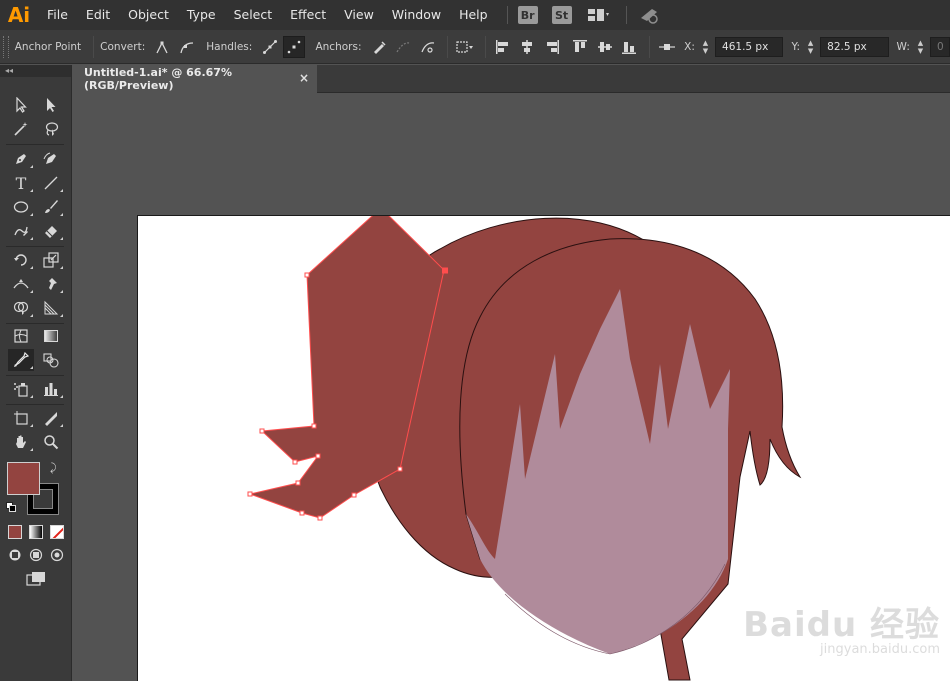 Image resolution: width=950 pixels, height=681 pixels. I want to click on menu-edit: Edit, so click(98, 15).